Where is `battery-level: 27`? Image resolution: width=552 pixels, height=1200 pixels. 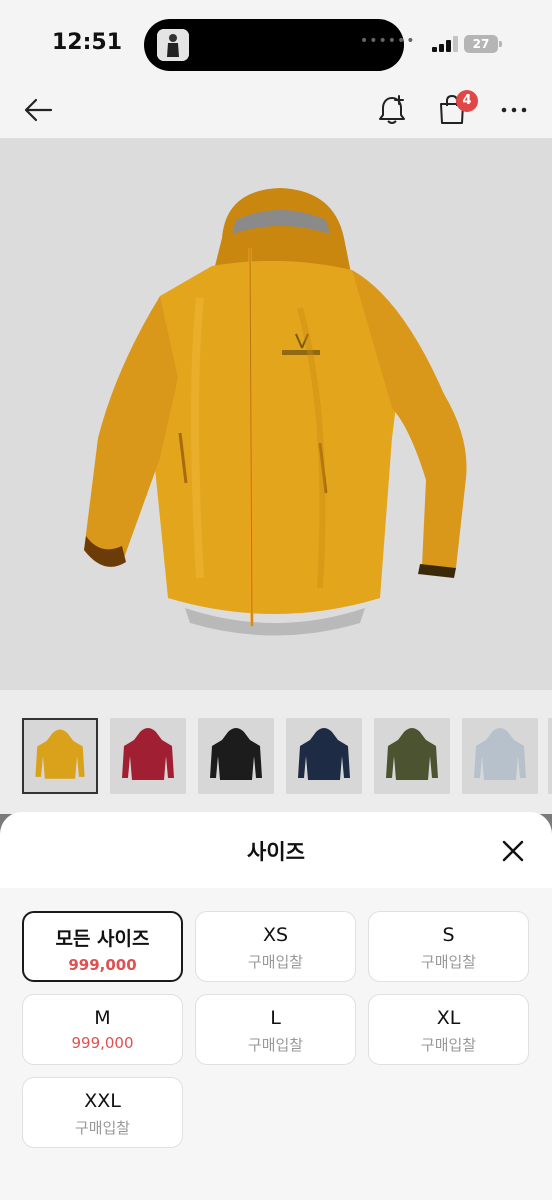
battery-level: 27 is located at coordinates (481, 44).